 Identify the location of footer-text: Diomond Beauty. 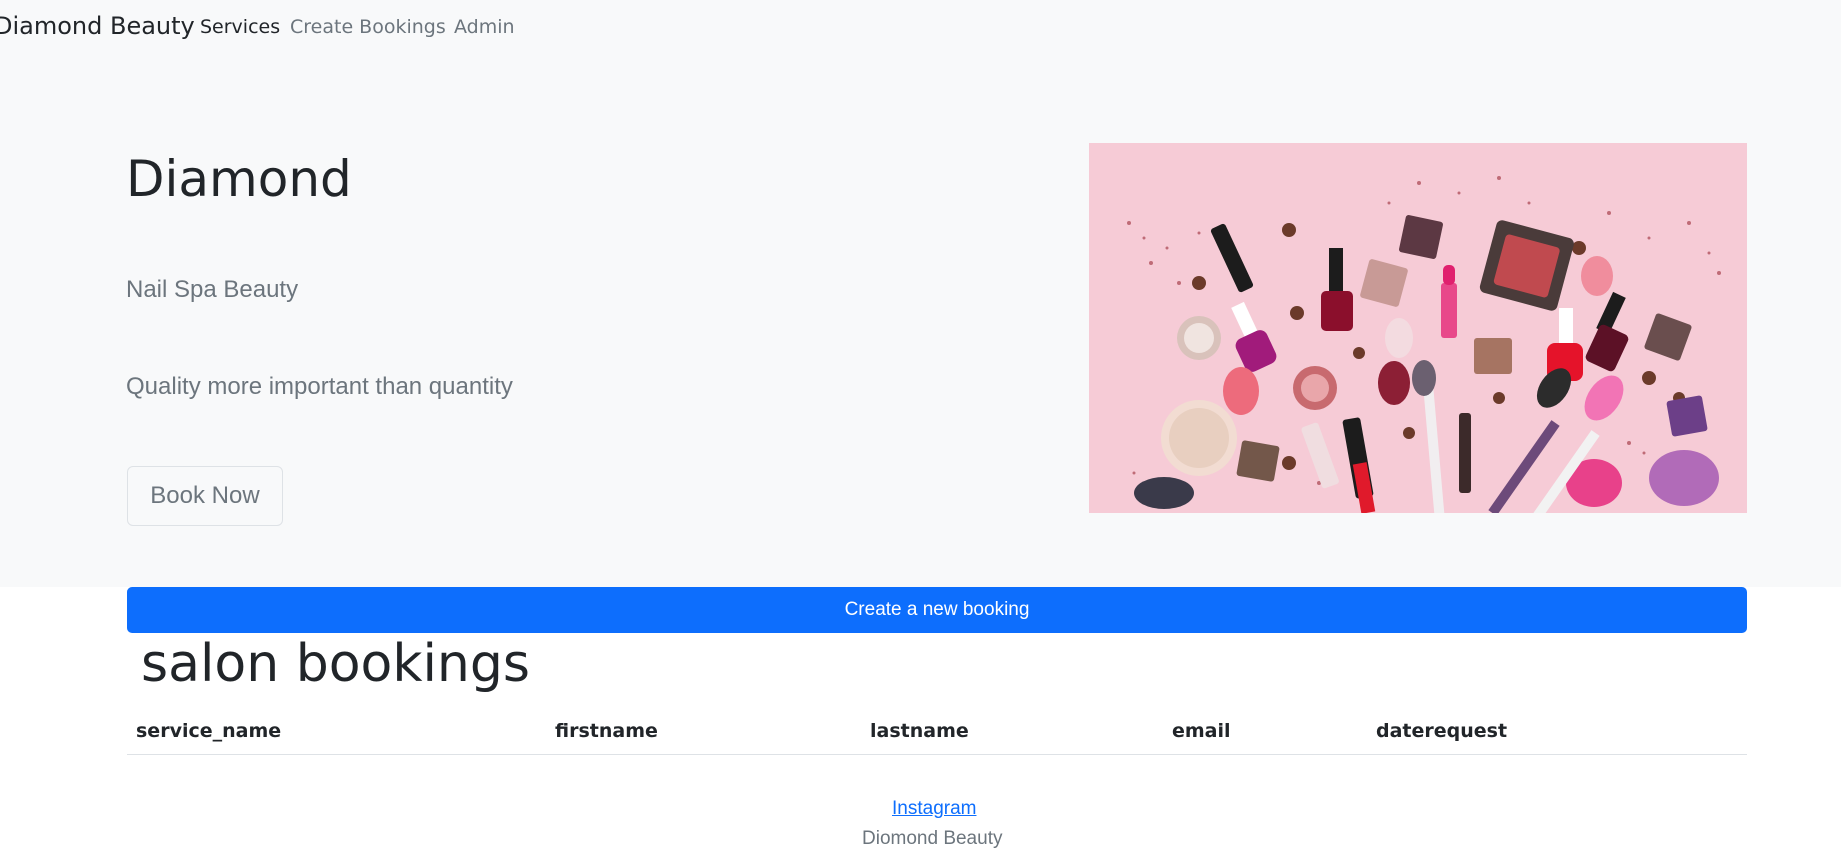
(932, 838).